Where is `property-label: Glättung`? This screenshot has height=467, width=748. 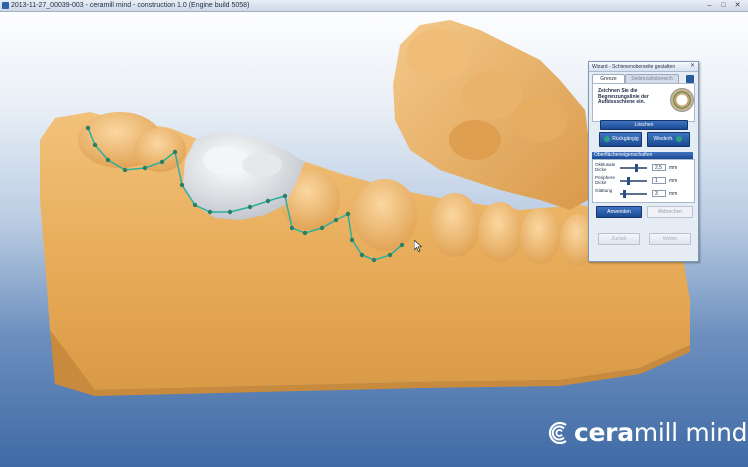
property-label: Glättung is located at coordinates (604, 190).